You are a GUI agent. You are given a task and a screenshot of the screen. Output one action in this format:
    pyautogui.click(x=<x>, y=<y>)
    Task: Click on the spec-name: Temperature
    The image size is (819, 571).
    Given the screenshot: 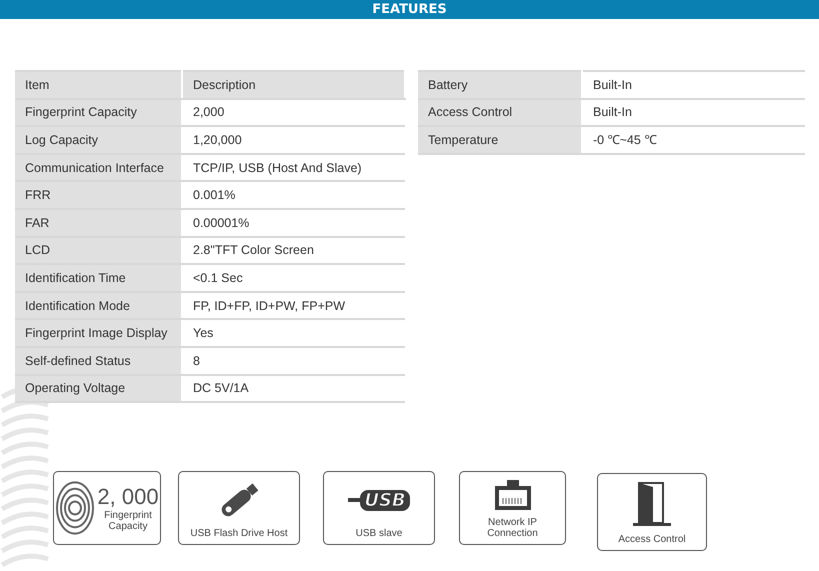 What is the action you would take?
    pyautogui.click(x=500, y=140)
    